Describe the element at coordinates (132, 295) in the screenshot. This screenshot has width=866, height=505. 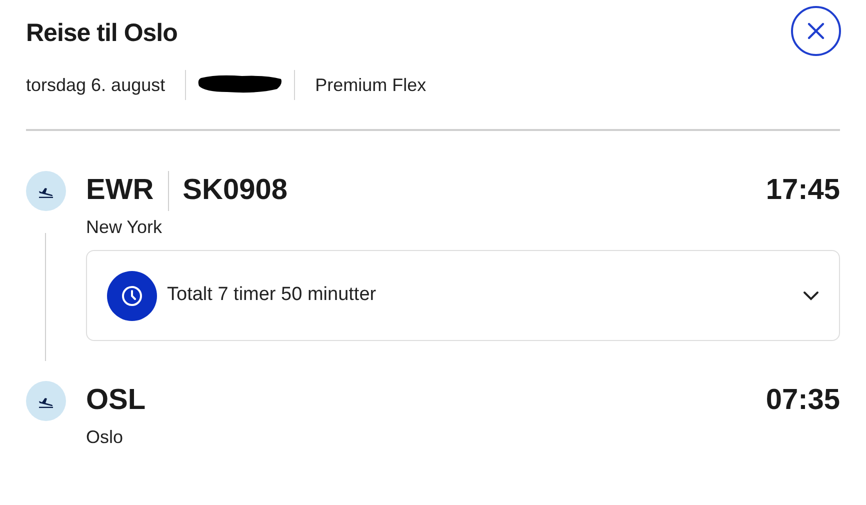
I see `clock-icon` at that location.